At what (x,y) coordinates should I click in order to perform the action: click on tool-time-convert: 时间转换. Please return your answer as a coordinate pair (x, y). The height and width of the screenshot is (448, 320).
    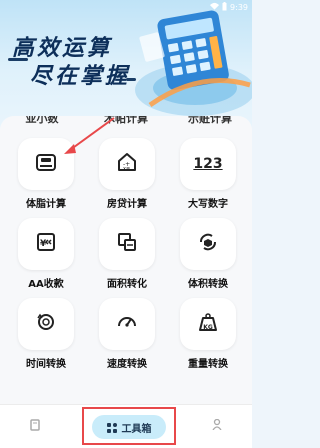
    Looking at the image, I should click on (46, 334).